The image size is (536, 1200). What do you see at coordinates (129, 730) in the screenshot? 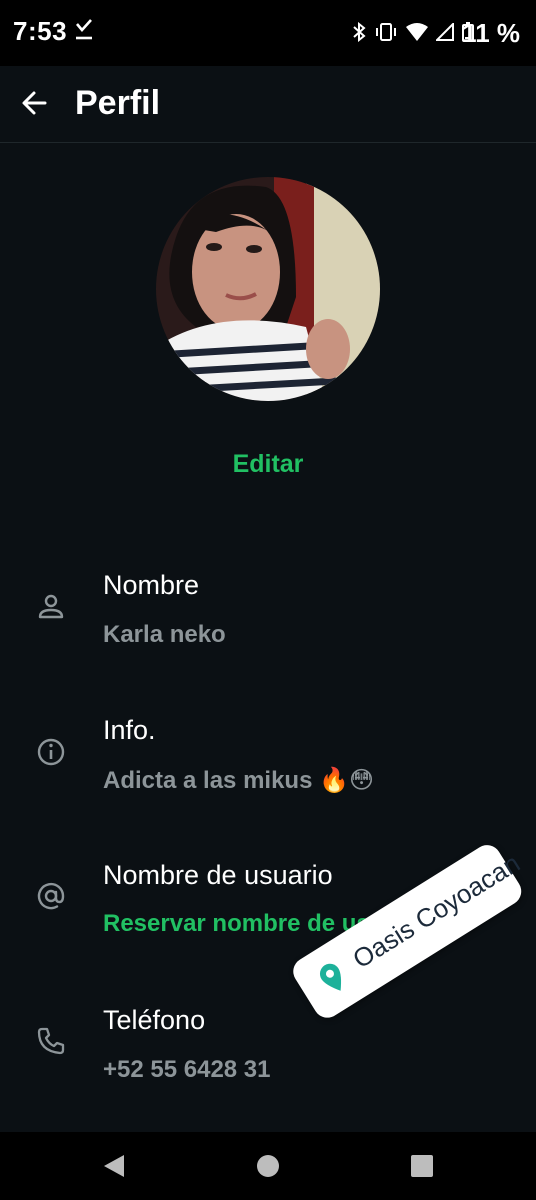
I see `about-label: Info.` at bounding box center [129, 730].